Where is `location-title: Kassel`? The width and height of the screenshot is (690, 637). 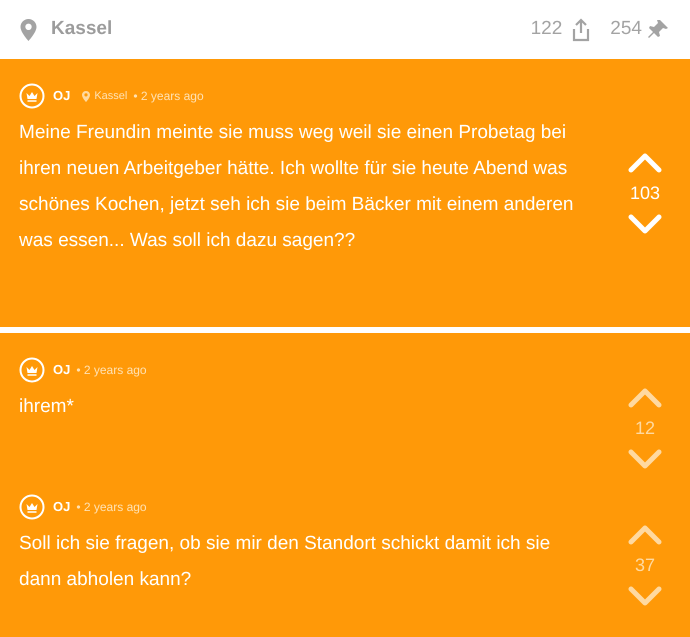
location-title: Kassel is located at coordinates (81, 29).